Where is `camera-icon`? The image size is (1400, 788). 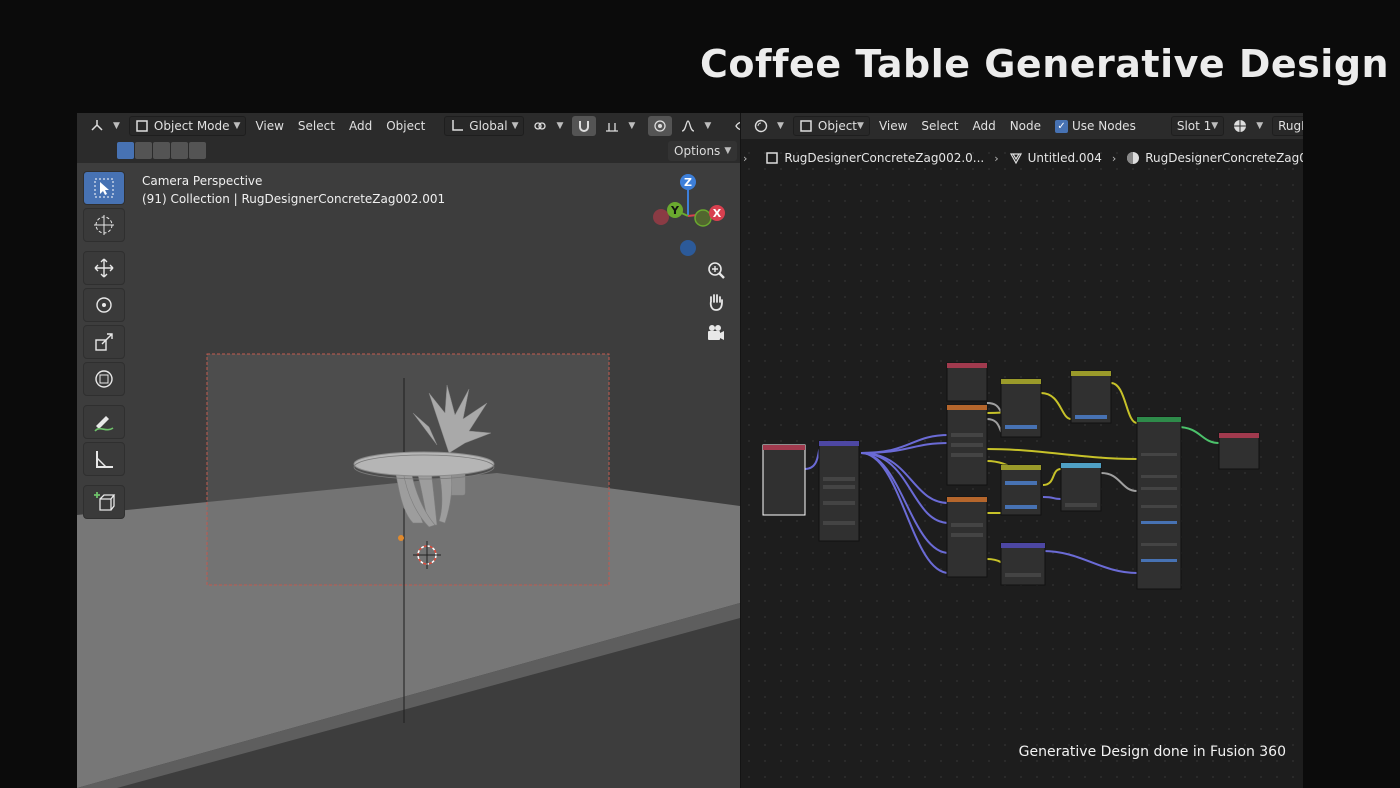 camera-icon is located at coordinates (716, 332).